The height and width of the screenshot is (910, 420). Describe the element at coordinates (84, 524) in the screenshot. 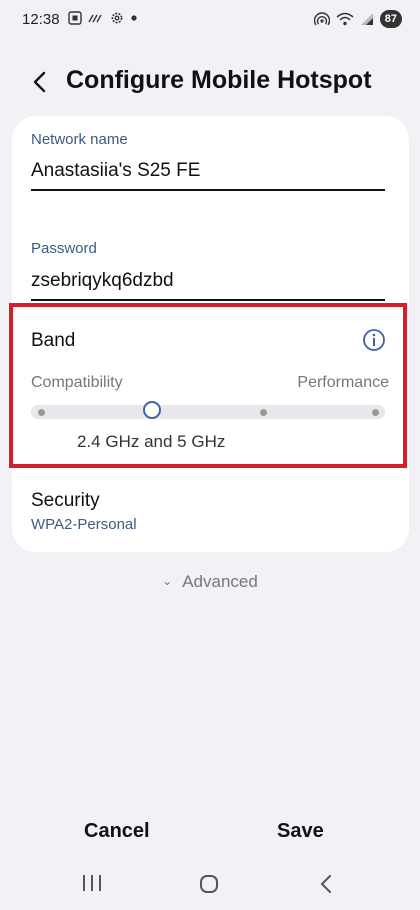

I see `security-value: WPA2-Personal` at that location.